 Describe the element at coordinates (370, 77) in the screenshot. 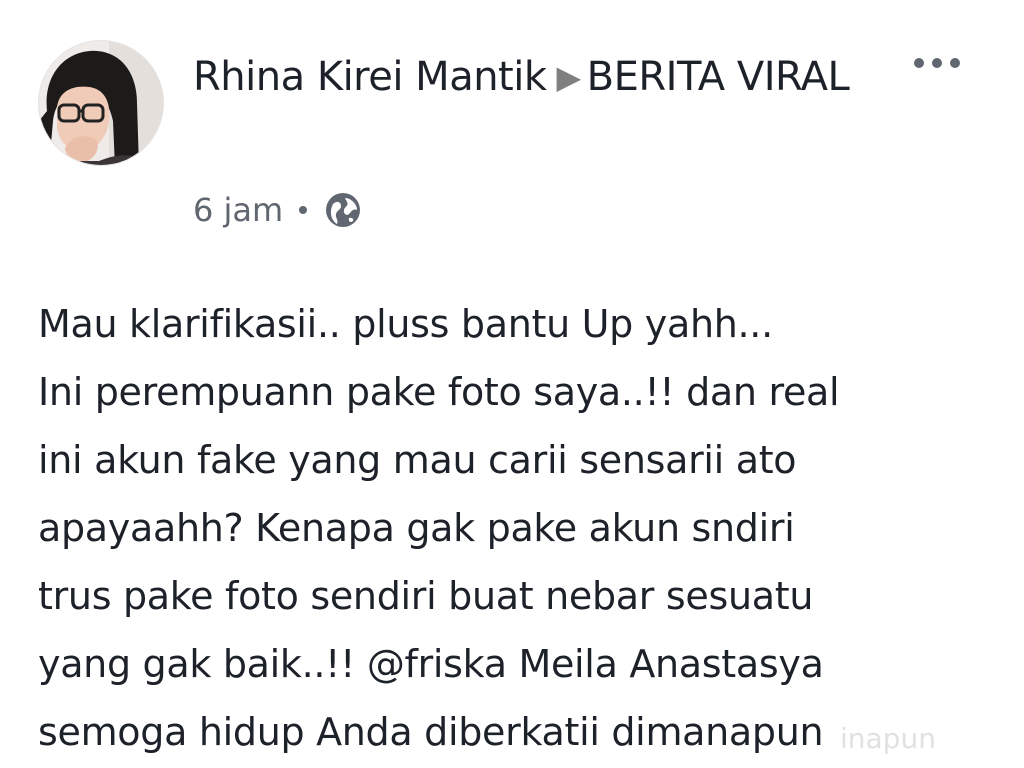

I see `author-name: Rhina Kirei Mantik` at that location.